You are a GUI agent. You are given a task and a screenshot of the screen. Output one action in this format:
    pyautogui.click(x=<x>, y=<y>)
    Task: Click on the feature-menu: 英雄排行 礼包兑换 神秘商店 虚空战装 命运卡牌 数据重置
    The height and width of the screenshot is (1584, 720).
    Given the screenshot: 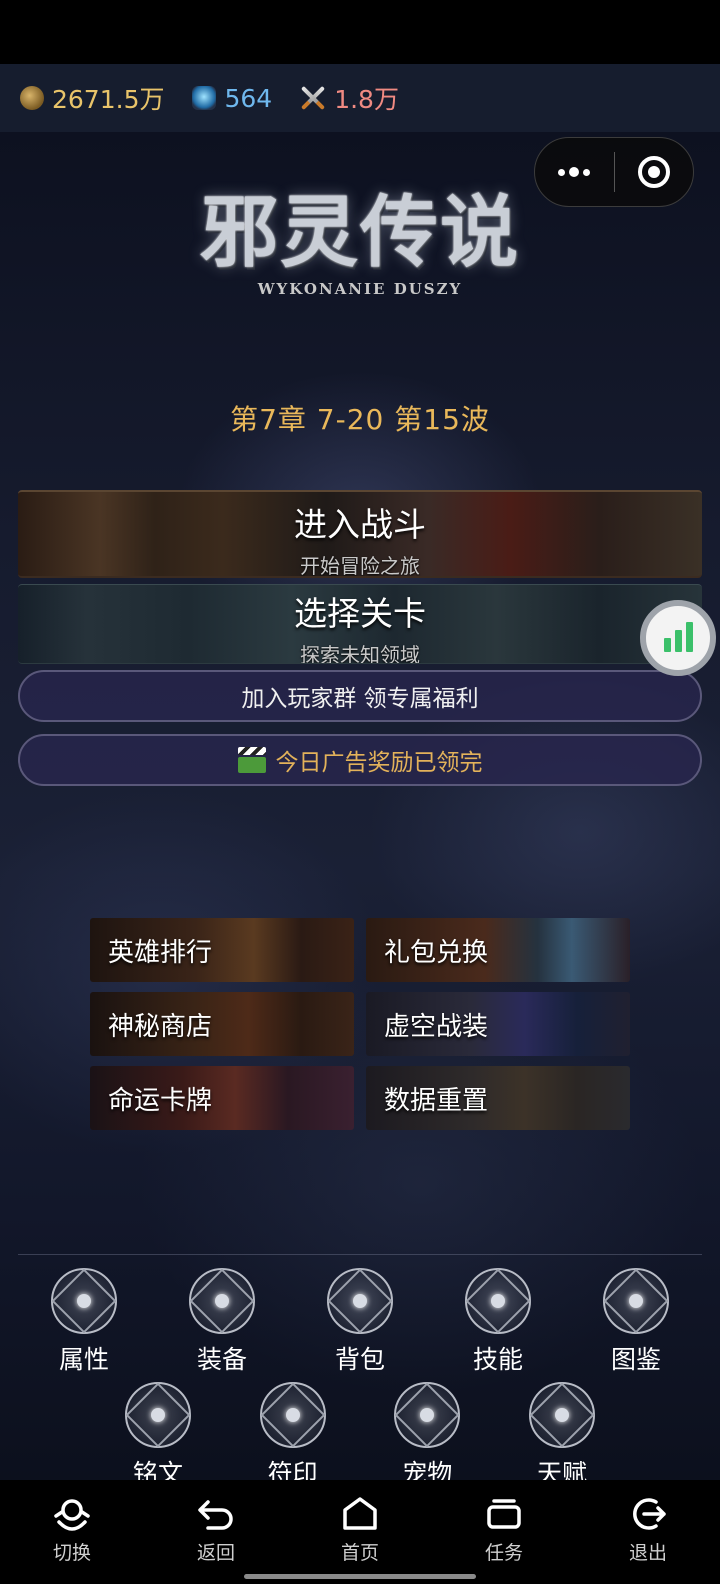 What is the action you would take?
    pyautogui.click(x=360, y=1024)
    